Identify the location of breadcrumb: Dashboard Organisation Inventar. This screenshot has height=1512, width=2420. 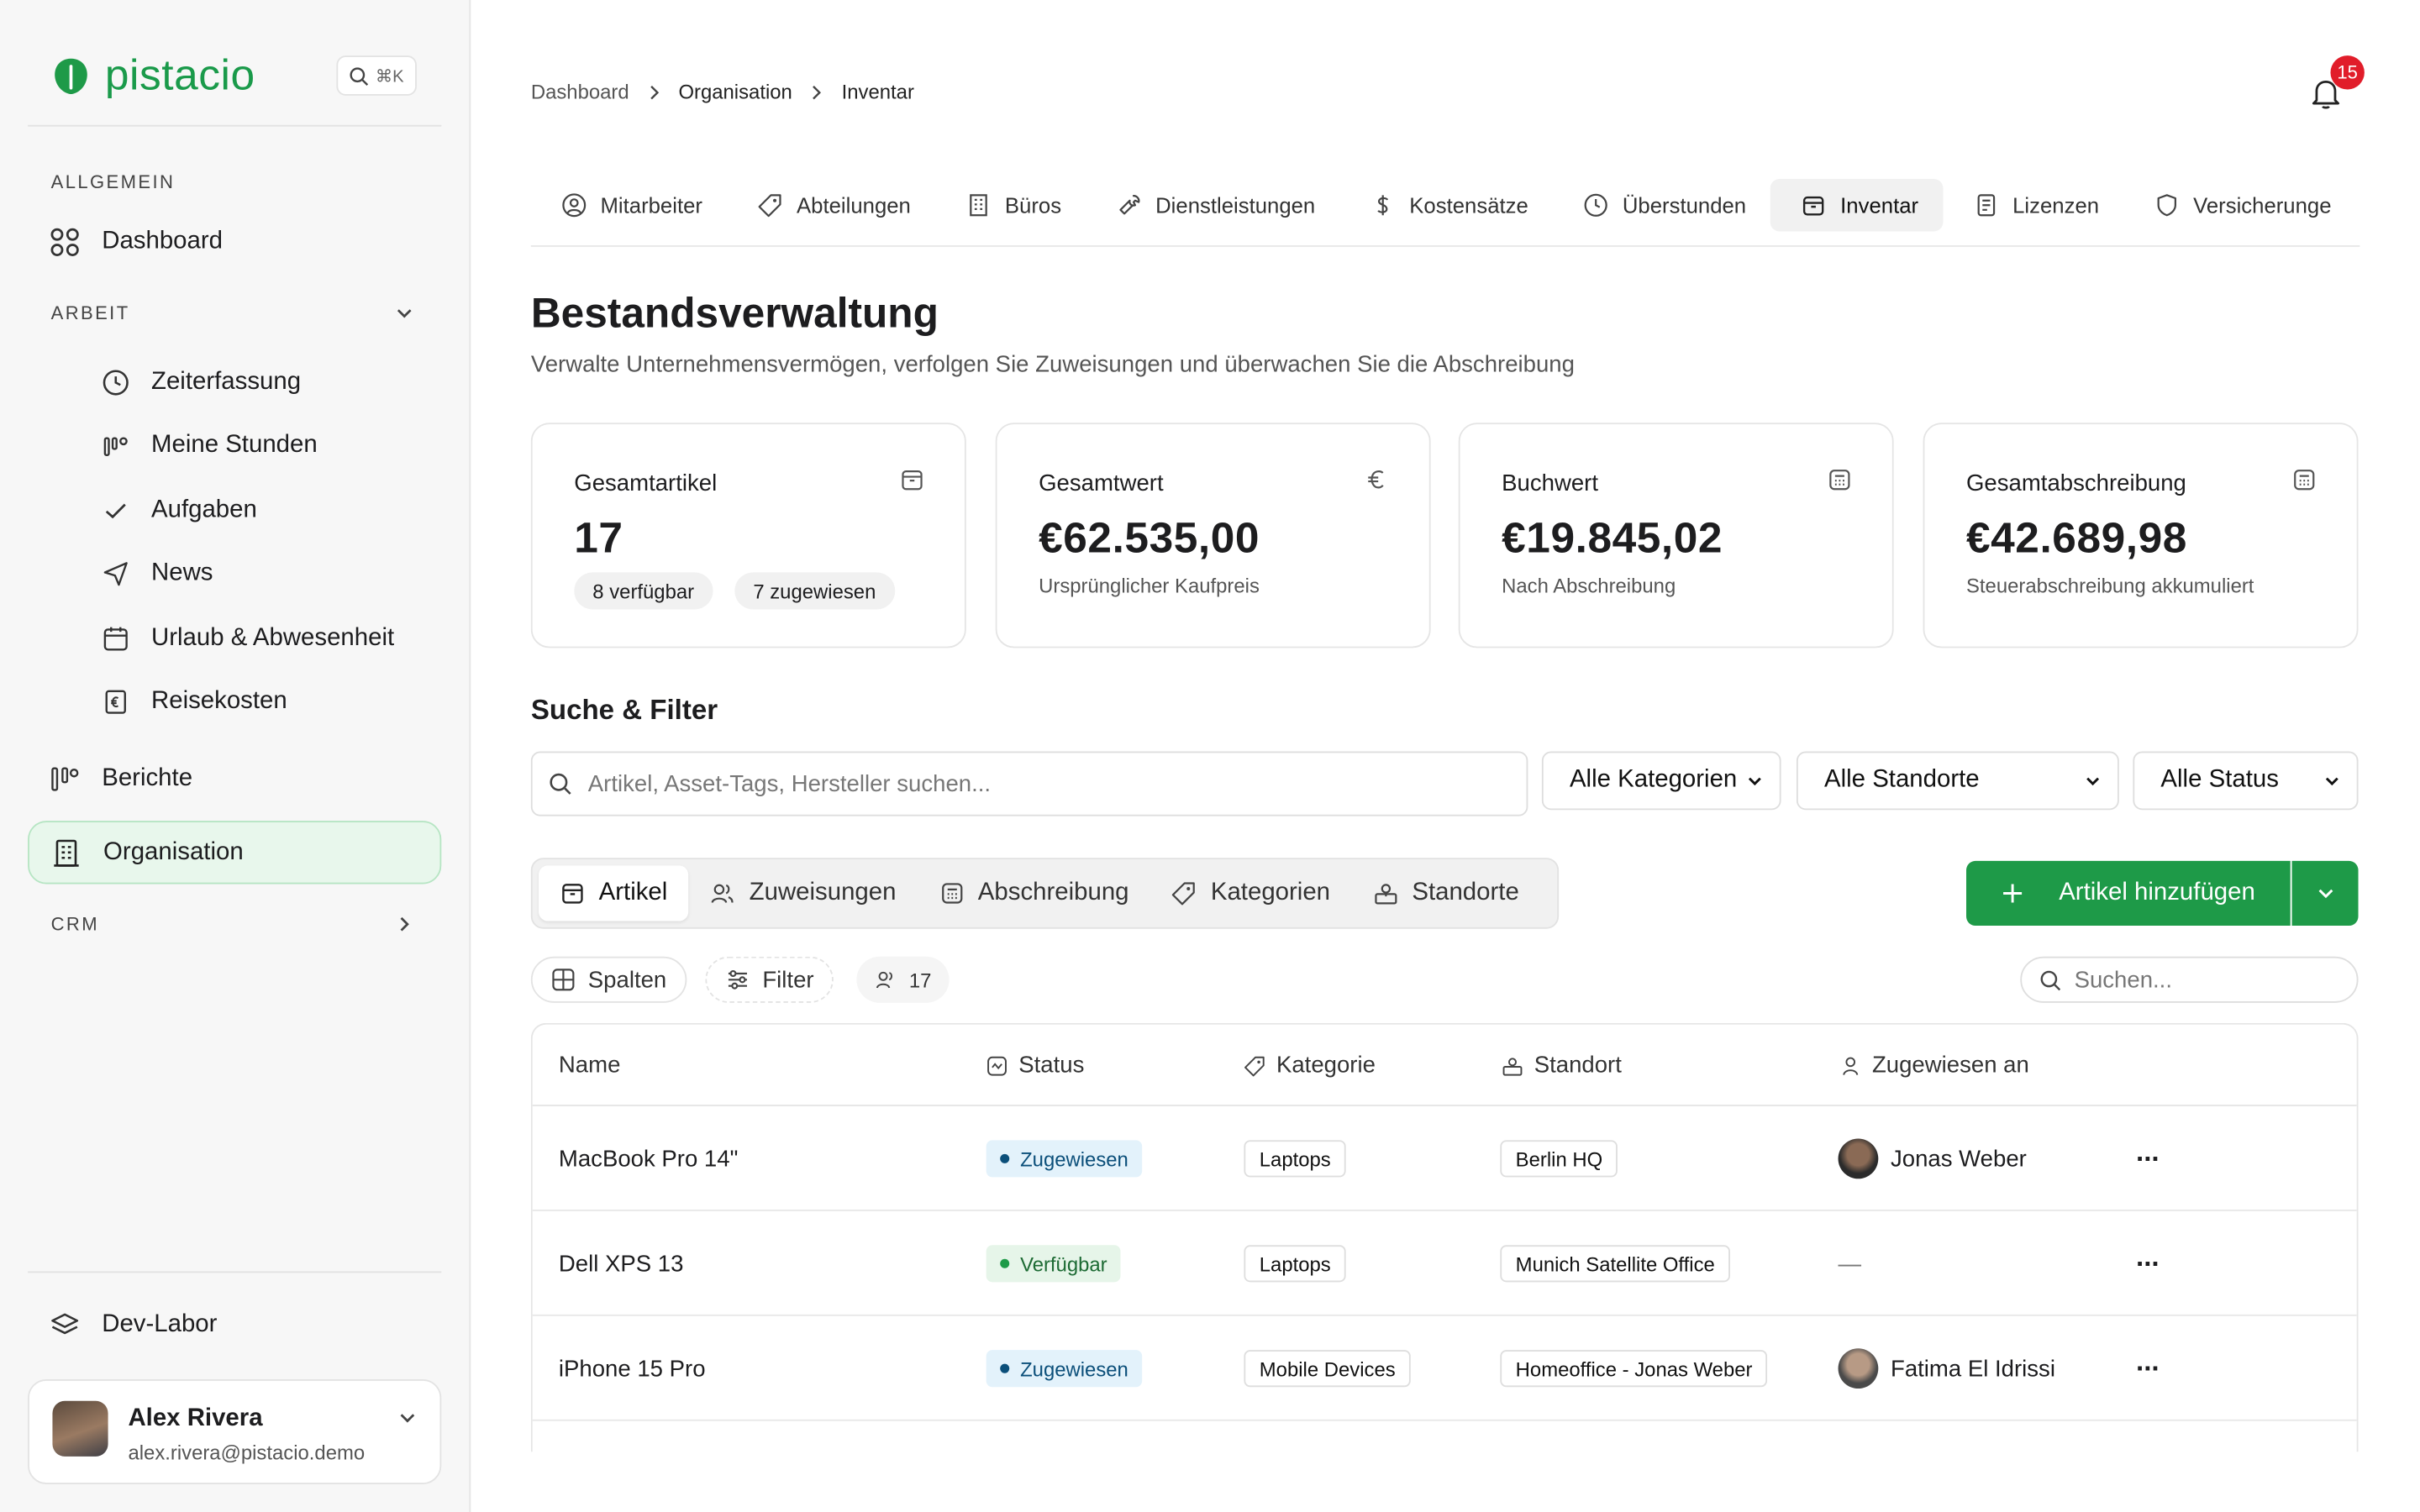
(722, 92).